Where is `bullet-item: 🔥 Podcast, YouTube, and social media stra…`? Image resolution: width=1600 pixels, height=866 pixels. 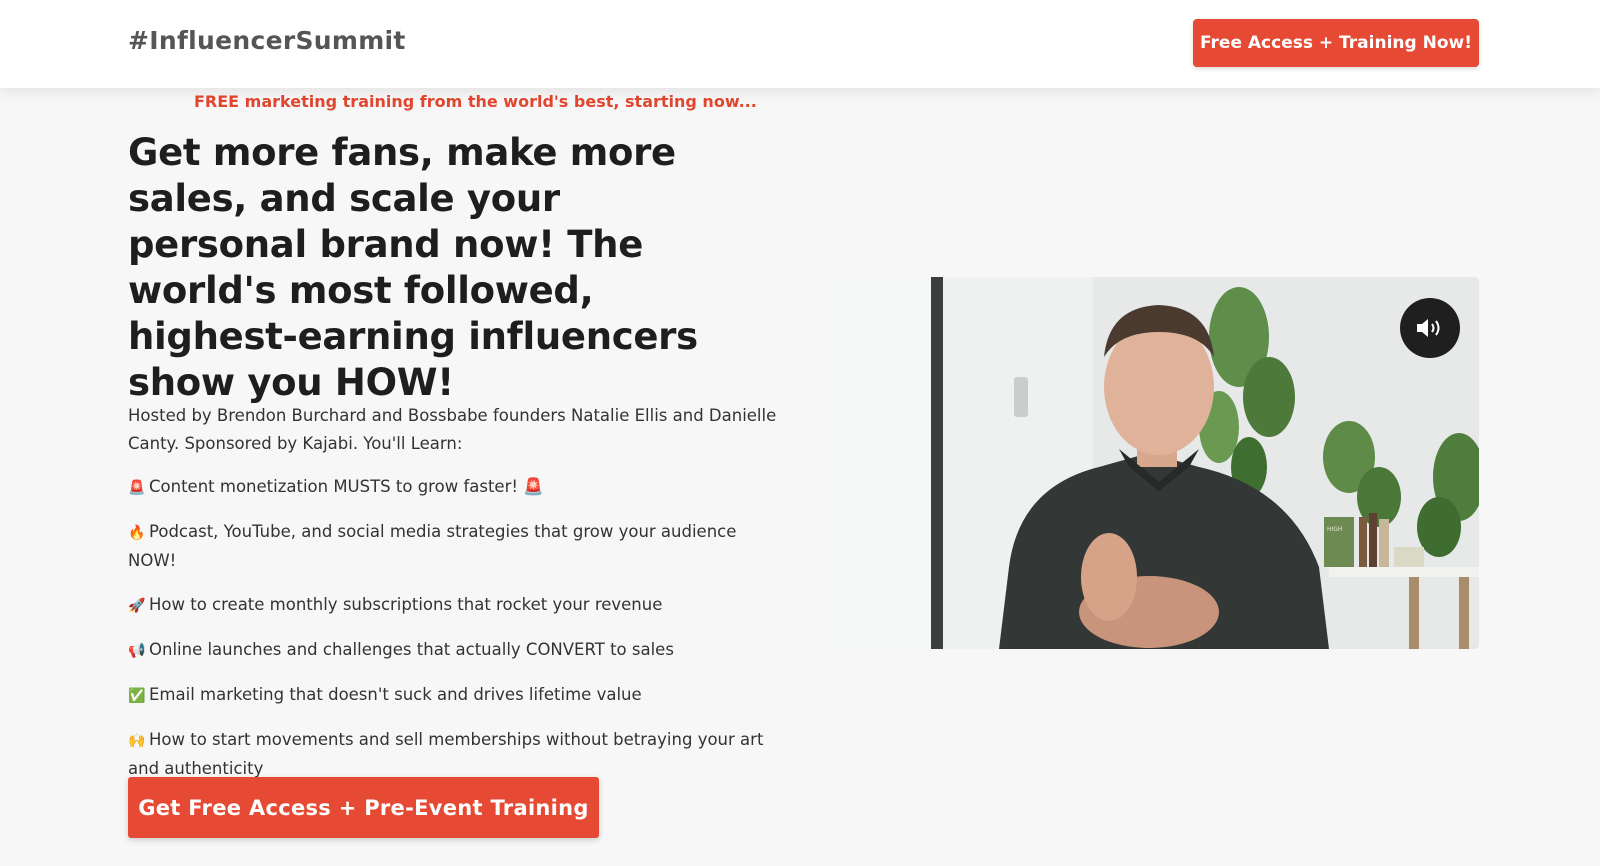
bullet-item: 🔥 Podcast, YouTube, and social media stra… is located at coordinates (458, 546).